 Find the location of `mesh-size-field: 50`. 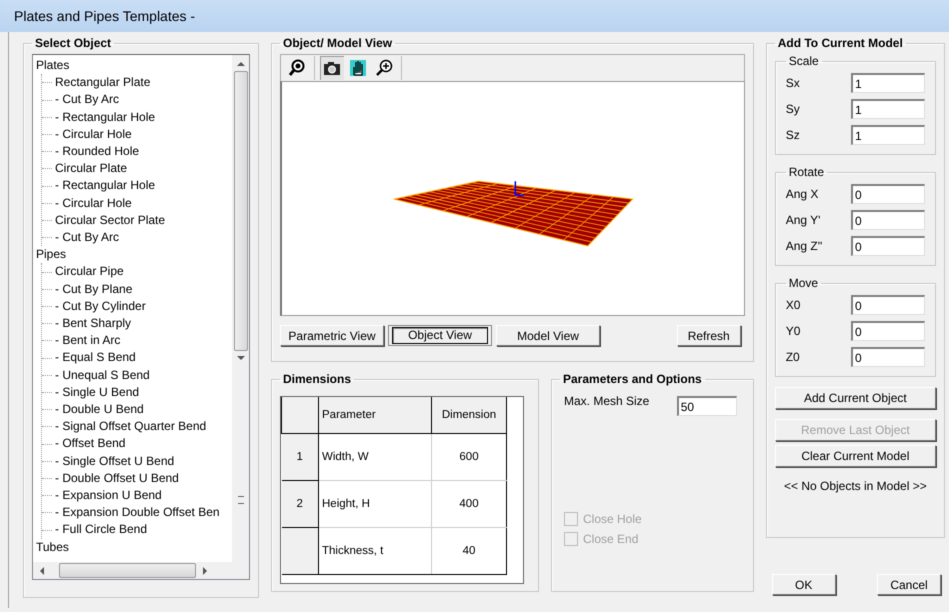

mesh-size-field: 50 is located at coordinates (706, 406).